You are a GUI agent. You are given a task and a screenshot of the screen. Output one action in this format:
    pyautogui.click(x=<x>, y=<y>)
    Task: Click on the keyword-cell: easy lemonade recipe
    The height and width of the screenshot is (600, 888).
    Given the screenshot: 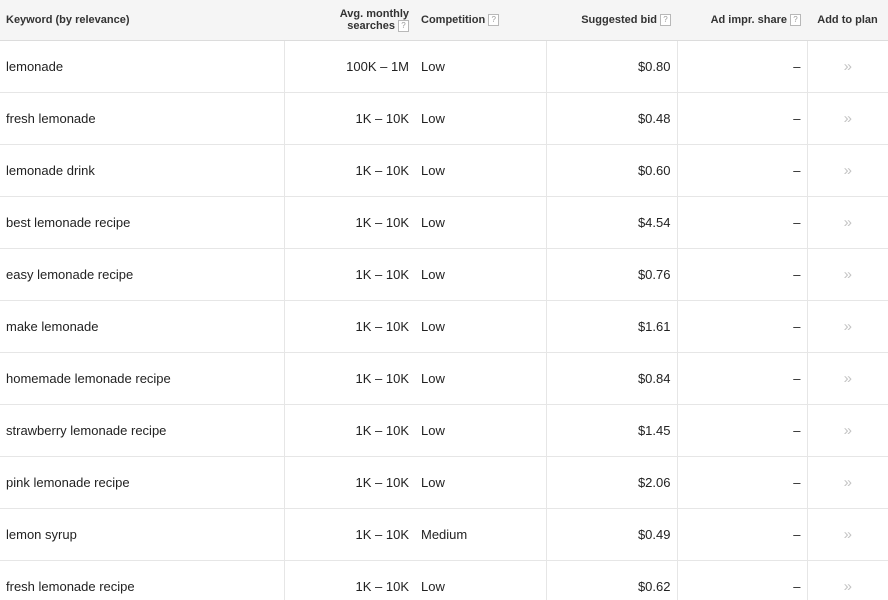 What is the action you would take?
    pyautogui.click(x=142, y=274)
    